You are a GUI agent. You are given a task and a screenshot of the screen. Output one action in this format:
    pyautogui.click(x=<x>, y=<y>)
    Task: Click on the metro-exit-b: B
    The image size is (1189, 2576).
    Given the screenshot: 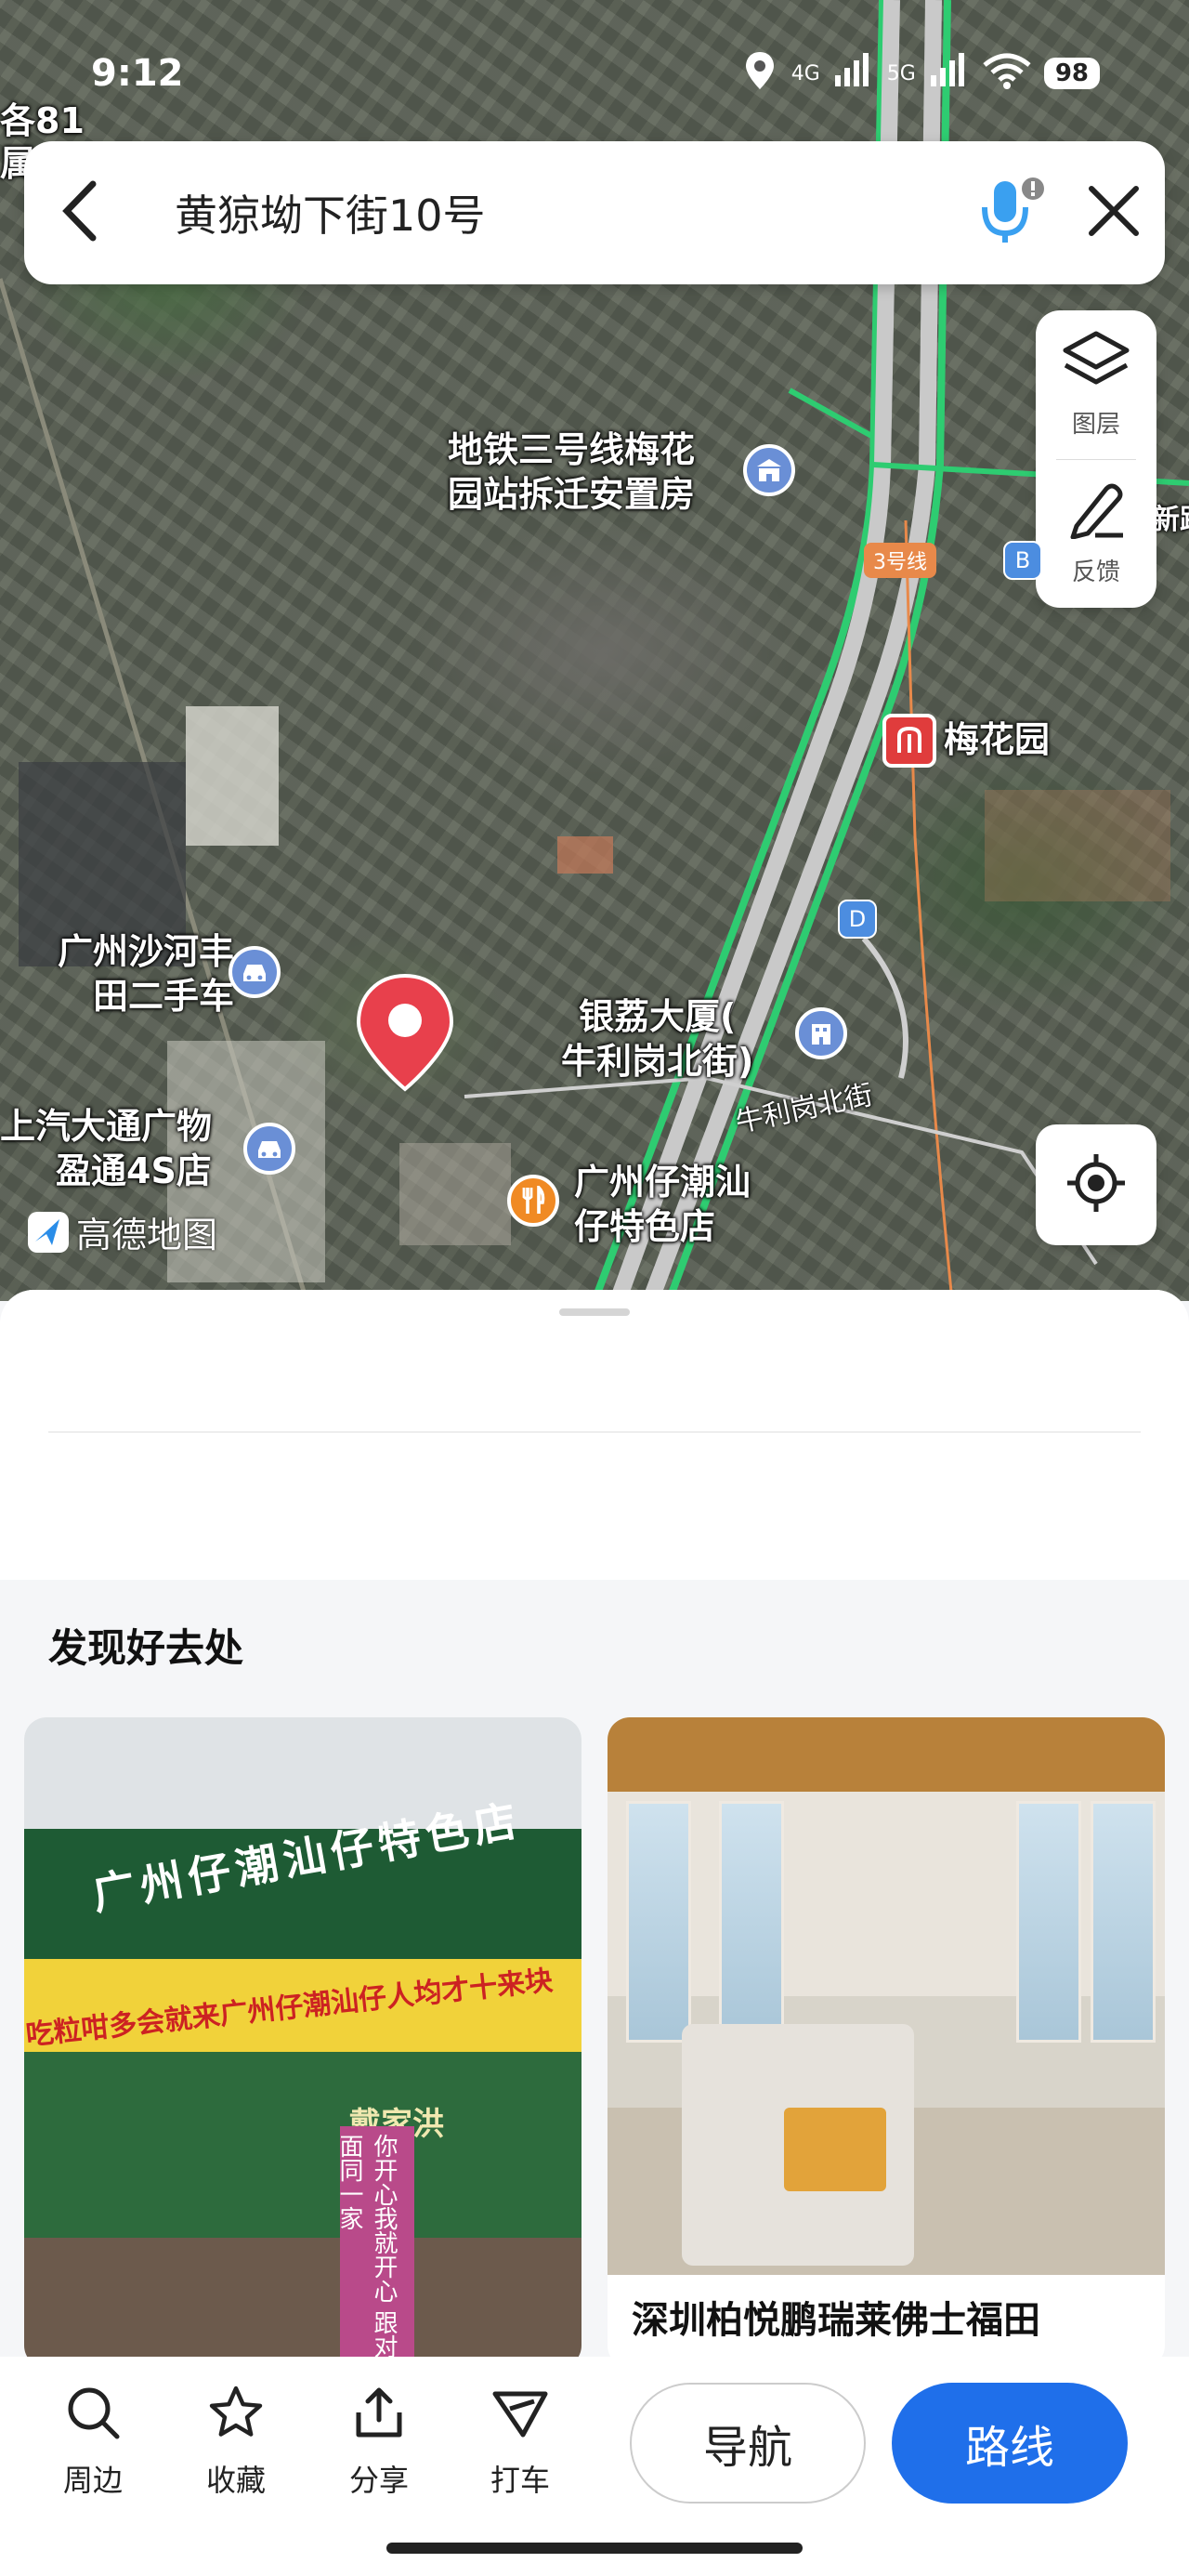 What is the action you would take?
    pyautogui.click(x=1022, y=560)
    